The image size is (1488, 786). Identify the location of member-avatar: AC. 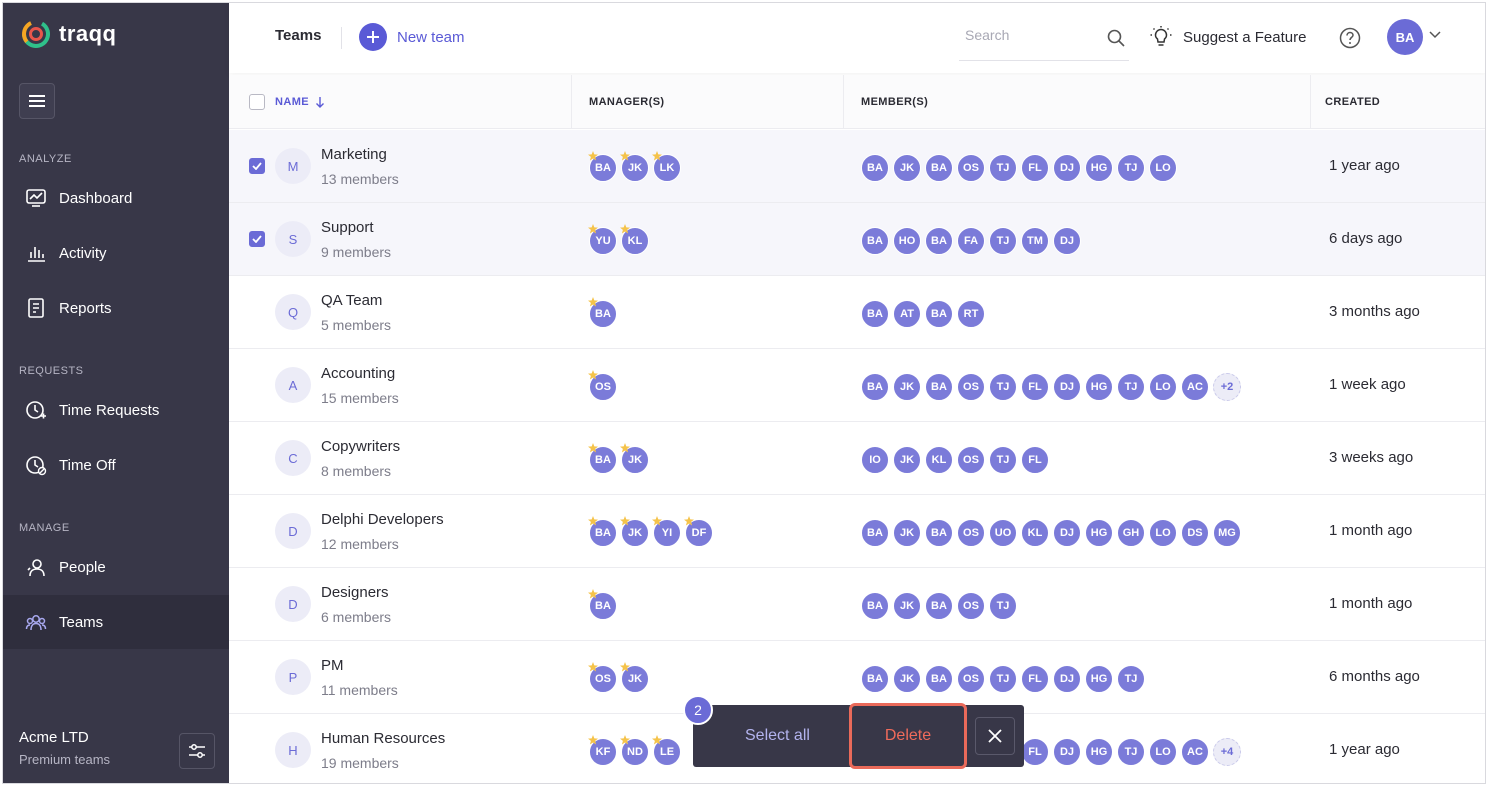
(1195, 387).